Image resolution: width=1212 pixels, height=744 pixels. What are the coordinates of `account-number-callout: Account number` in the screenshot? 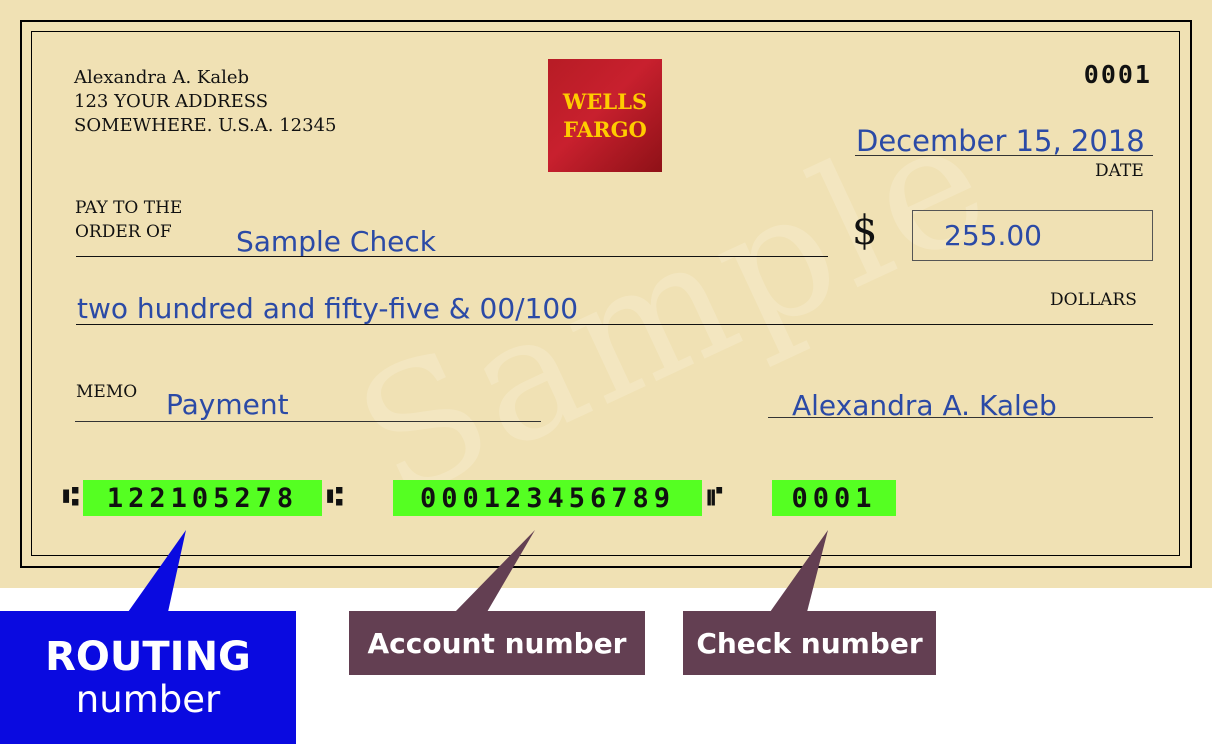 It's located at (497, 643).